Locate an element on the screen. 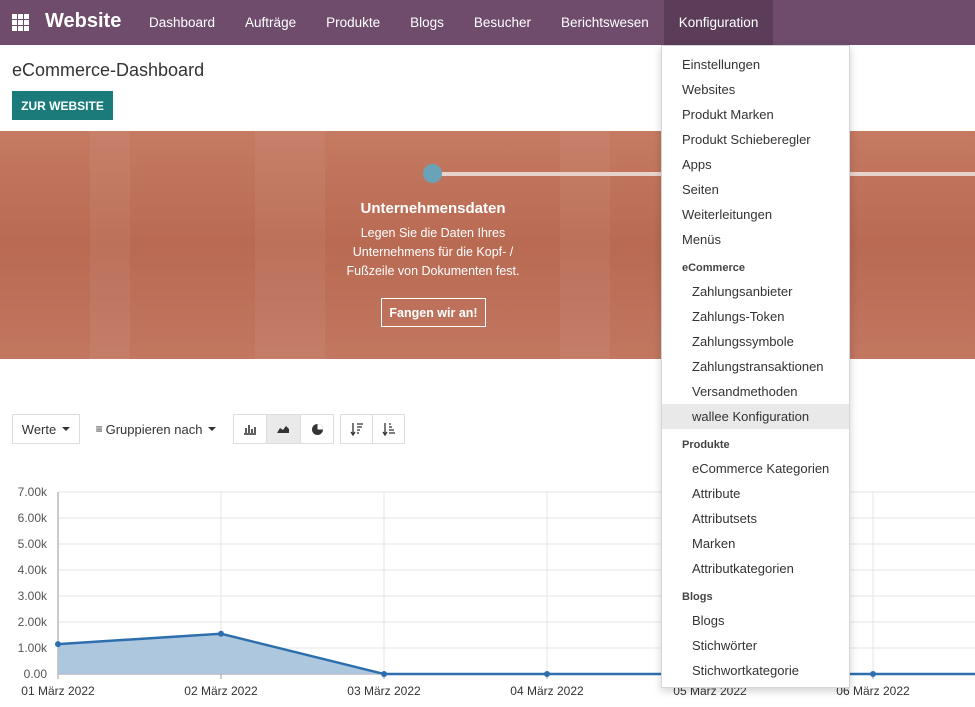 The image size is (975, 707). menu-produkte: Produkte is located at coordinates (353, 22).